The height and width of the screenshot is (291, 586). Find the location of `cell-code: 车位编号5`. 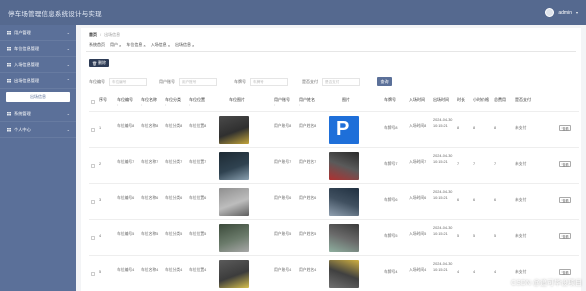

cell-code: 车位编号5 is located at coordinates (126, 234).